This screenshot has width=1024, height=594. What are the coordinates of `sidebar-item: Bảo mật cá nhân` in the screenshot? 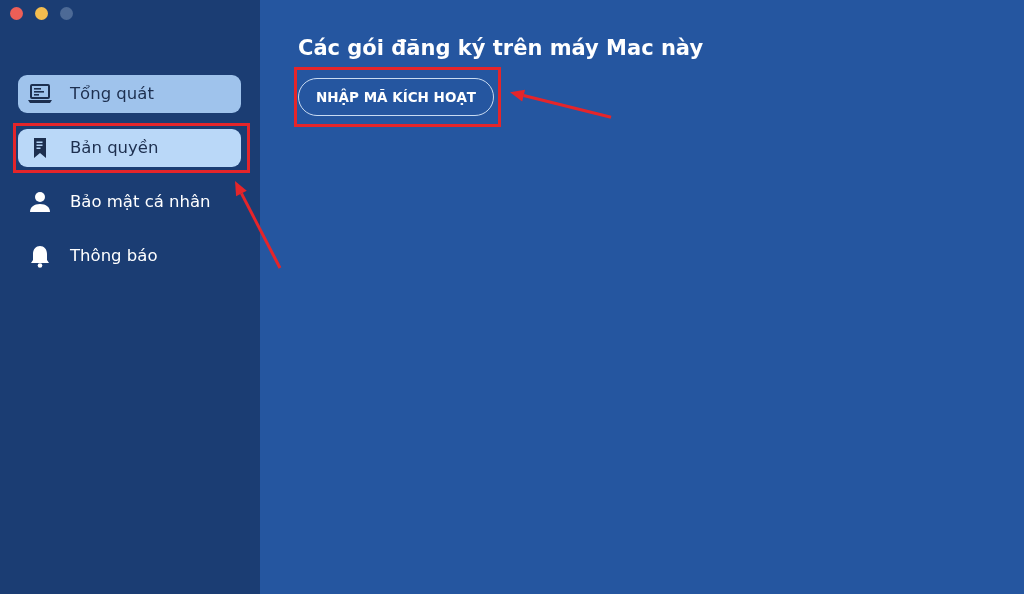 It's located at (129, 202).